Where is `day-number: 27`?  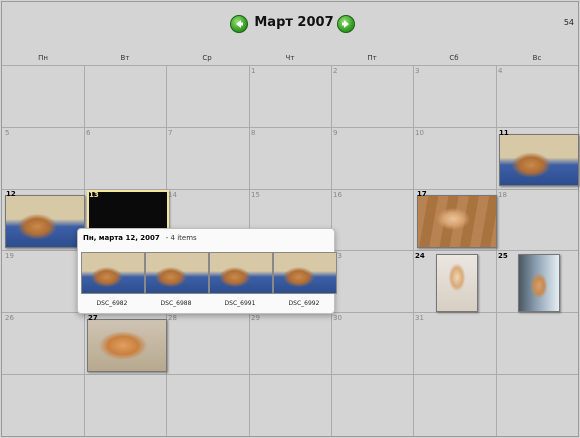 day-number: 27 is located at coordinates (93, 318).